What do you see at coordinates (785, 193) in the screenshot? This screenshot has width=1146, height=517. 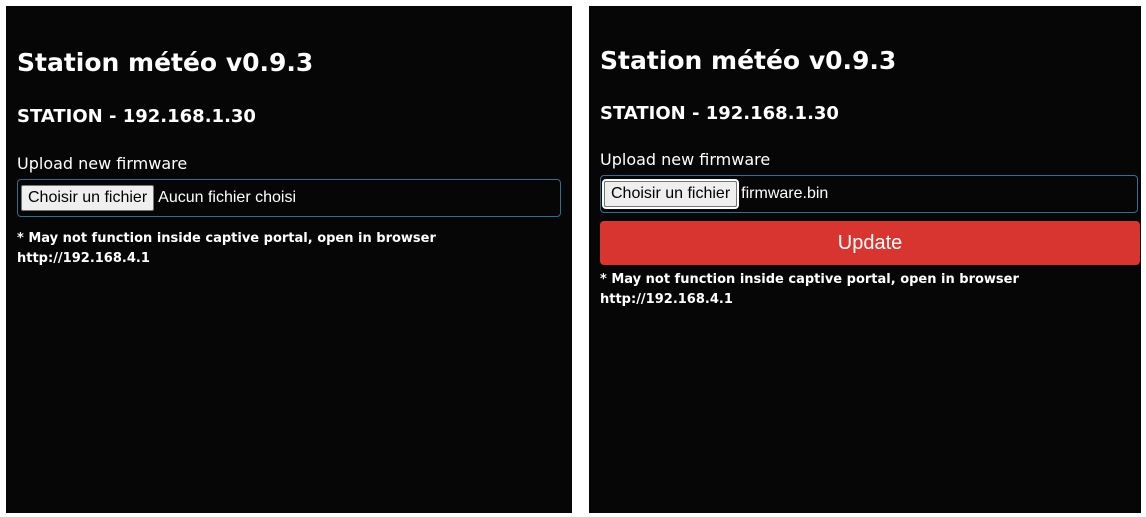 I see `file-status-text: firmware.bin` at bounding box center [785, 193].